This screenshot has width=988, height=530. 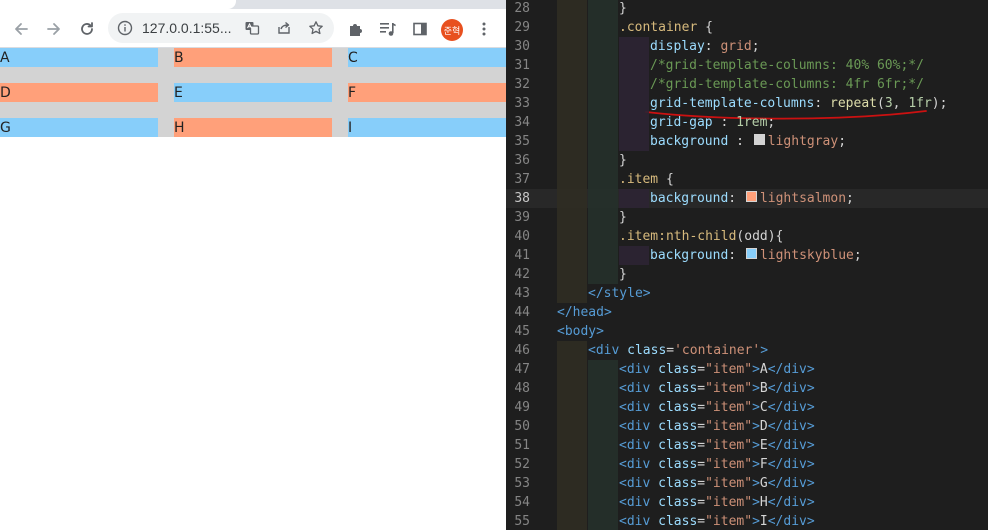 What do you see at coordinates (747, 217) in the screenshot?
I see `code-line: 39}` at bounding box center [747, 217].